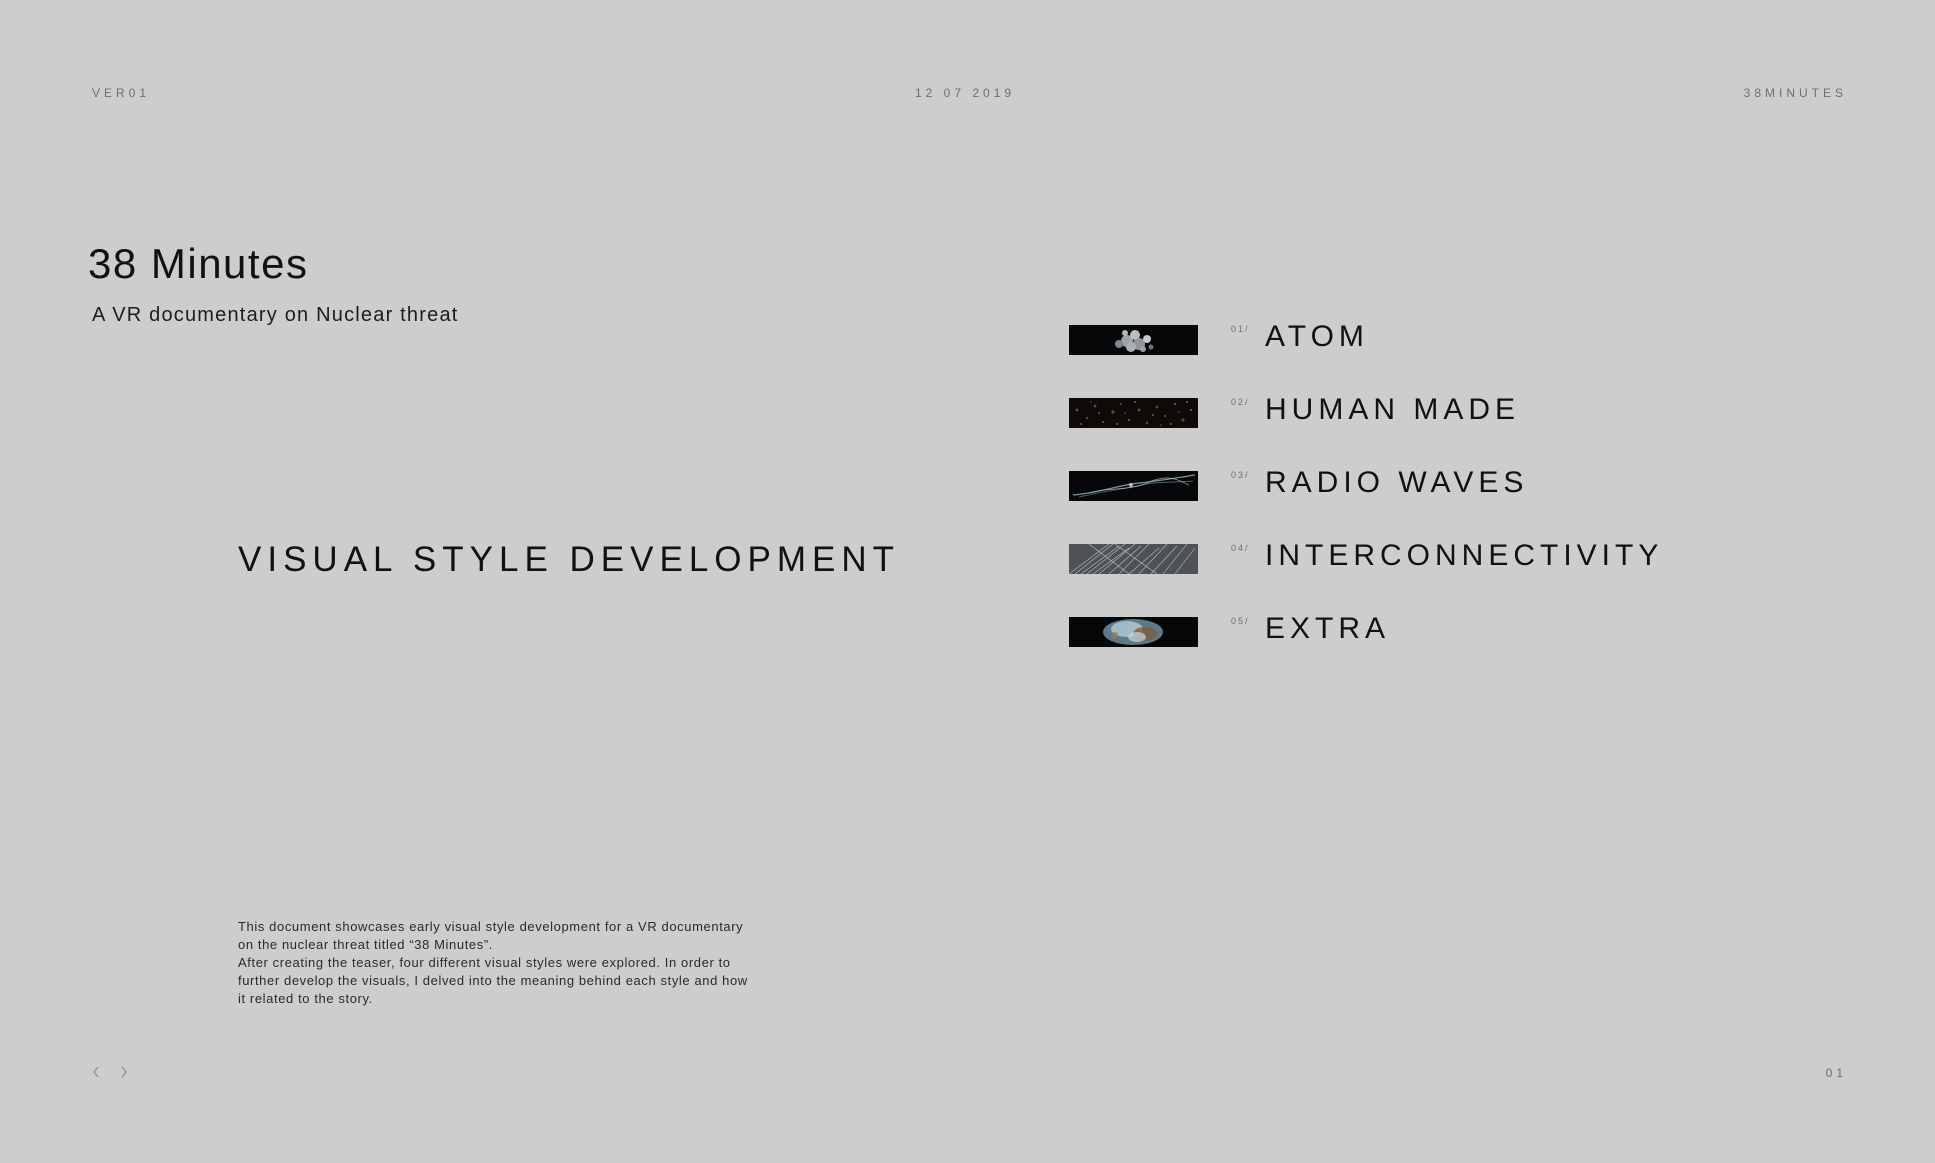 This screenshot has width=1935, height=1163. Describe the element at coordinates (275, 315) in the screenshot. I see `page-subtitle: A VR documentary on Nuclear threat` at that location.